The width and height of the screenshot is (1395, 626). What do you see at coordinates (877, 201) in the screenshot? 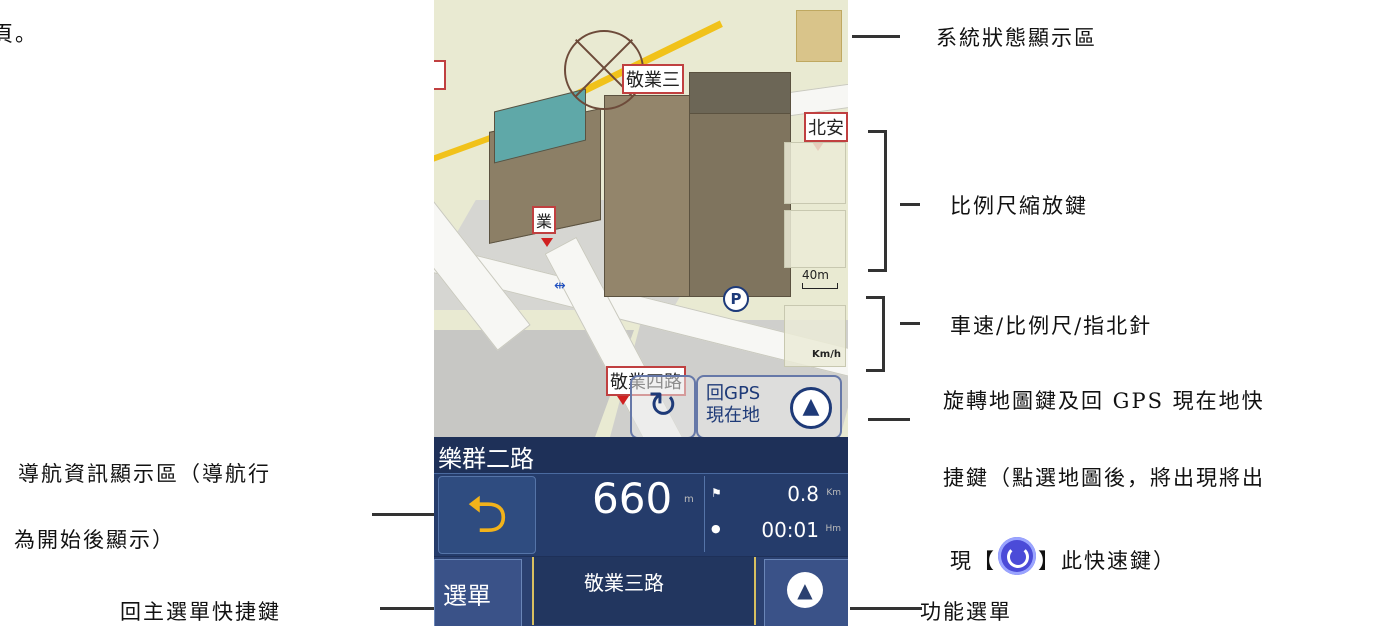
I see `bracket-zoom` at bounding box center [877, 201].